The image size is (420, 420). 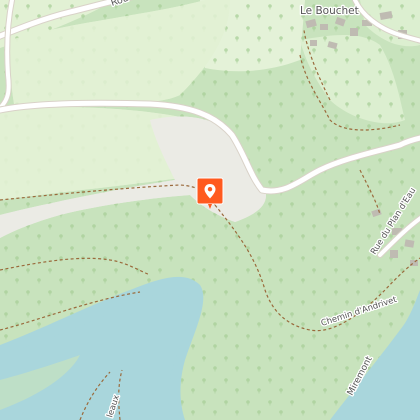 What do you see at coordinates (329, 11) in the screenshot?
I see `place-label-le-bouchet: Le Bouchet` at bounding box center [329, 11].